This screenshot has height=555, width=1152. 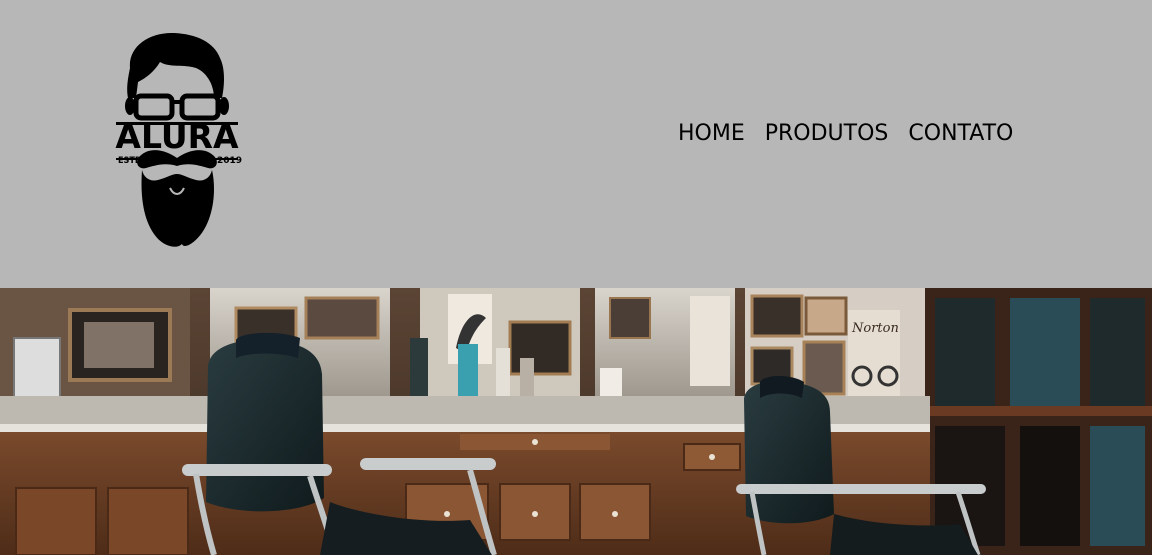 What do you see at coordinates (960, 134) in the screenshot?
I see `nav-link-contato: CONTATO` at bounding box center [960, 134].